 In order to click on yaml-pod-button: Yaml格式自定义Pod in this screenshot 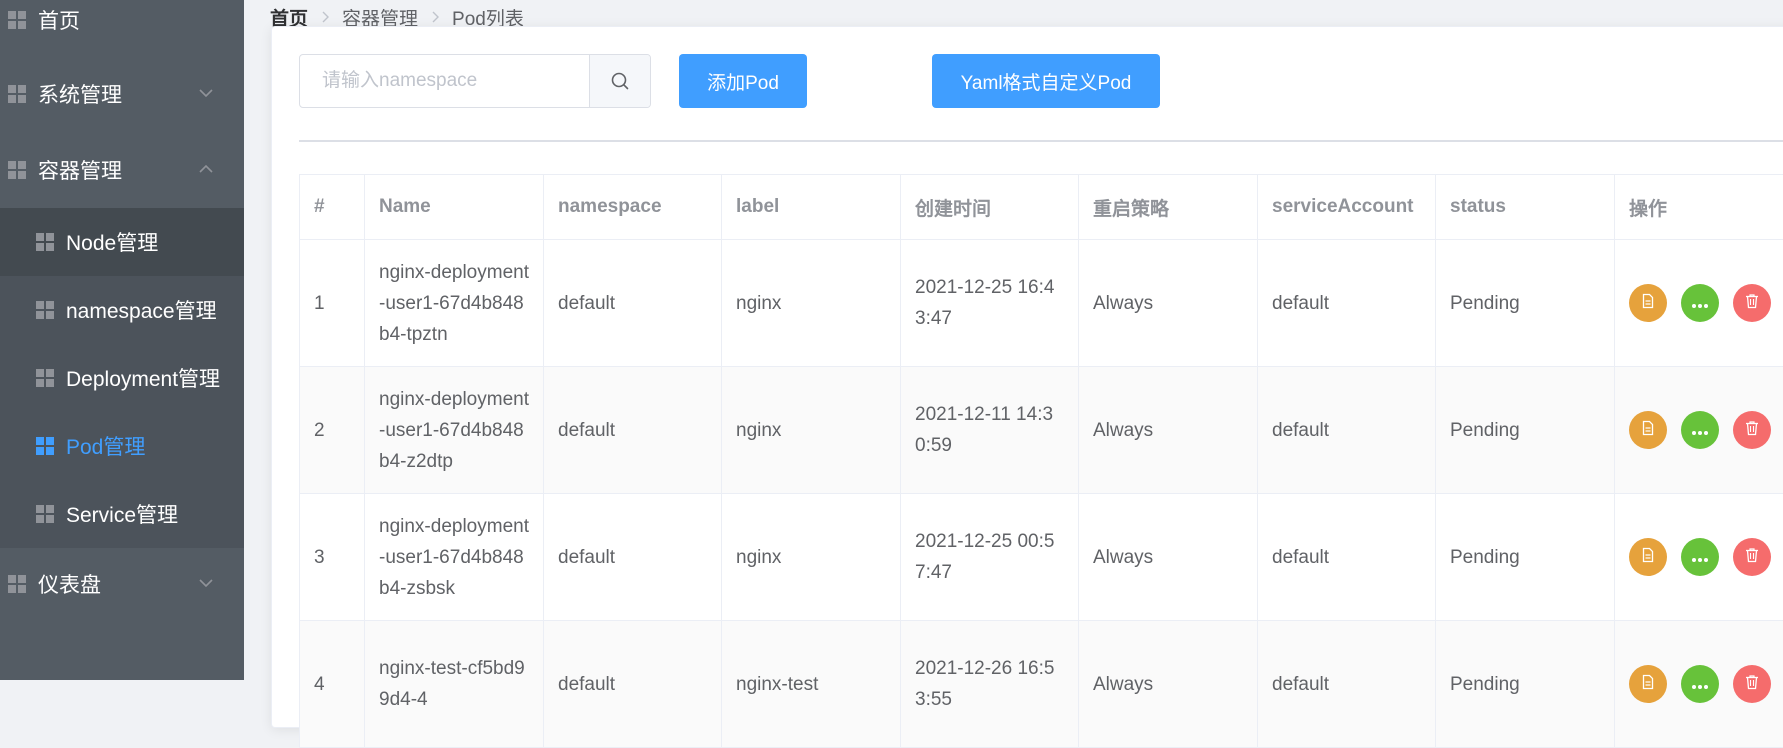, I will do `click(1046, 81)`.